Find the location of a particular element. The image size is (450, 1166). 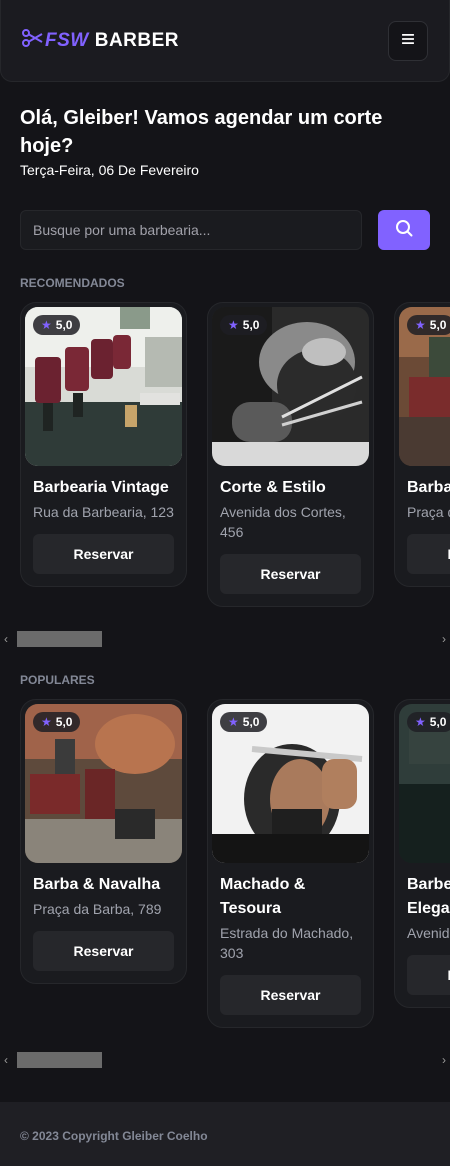

barbershop-address: Avenida dos Cortes, 456 is located at coordinates (283, 522).